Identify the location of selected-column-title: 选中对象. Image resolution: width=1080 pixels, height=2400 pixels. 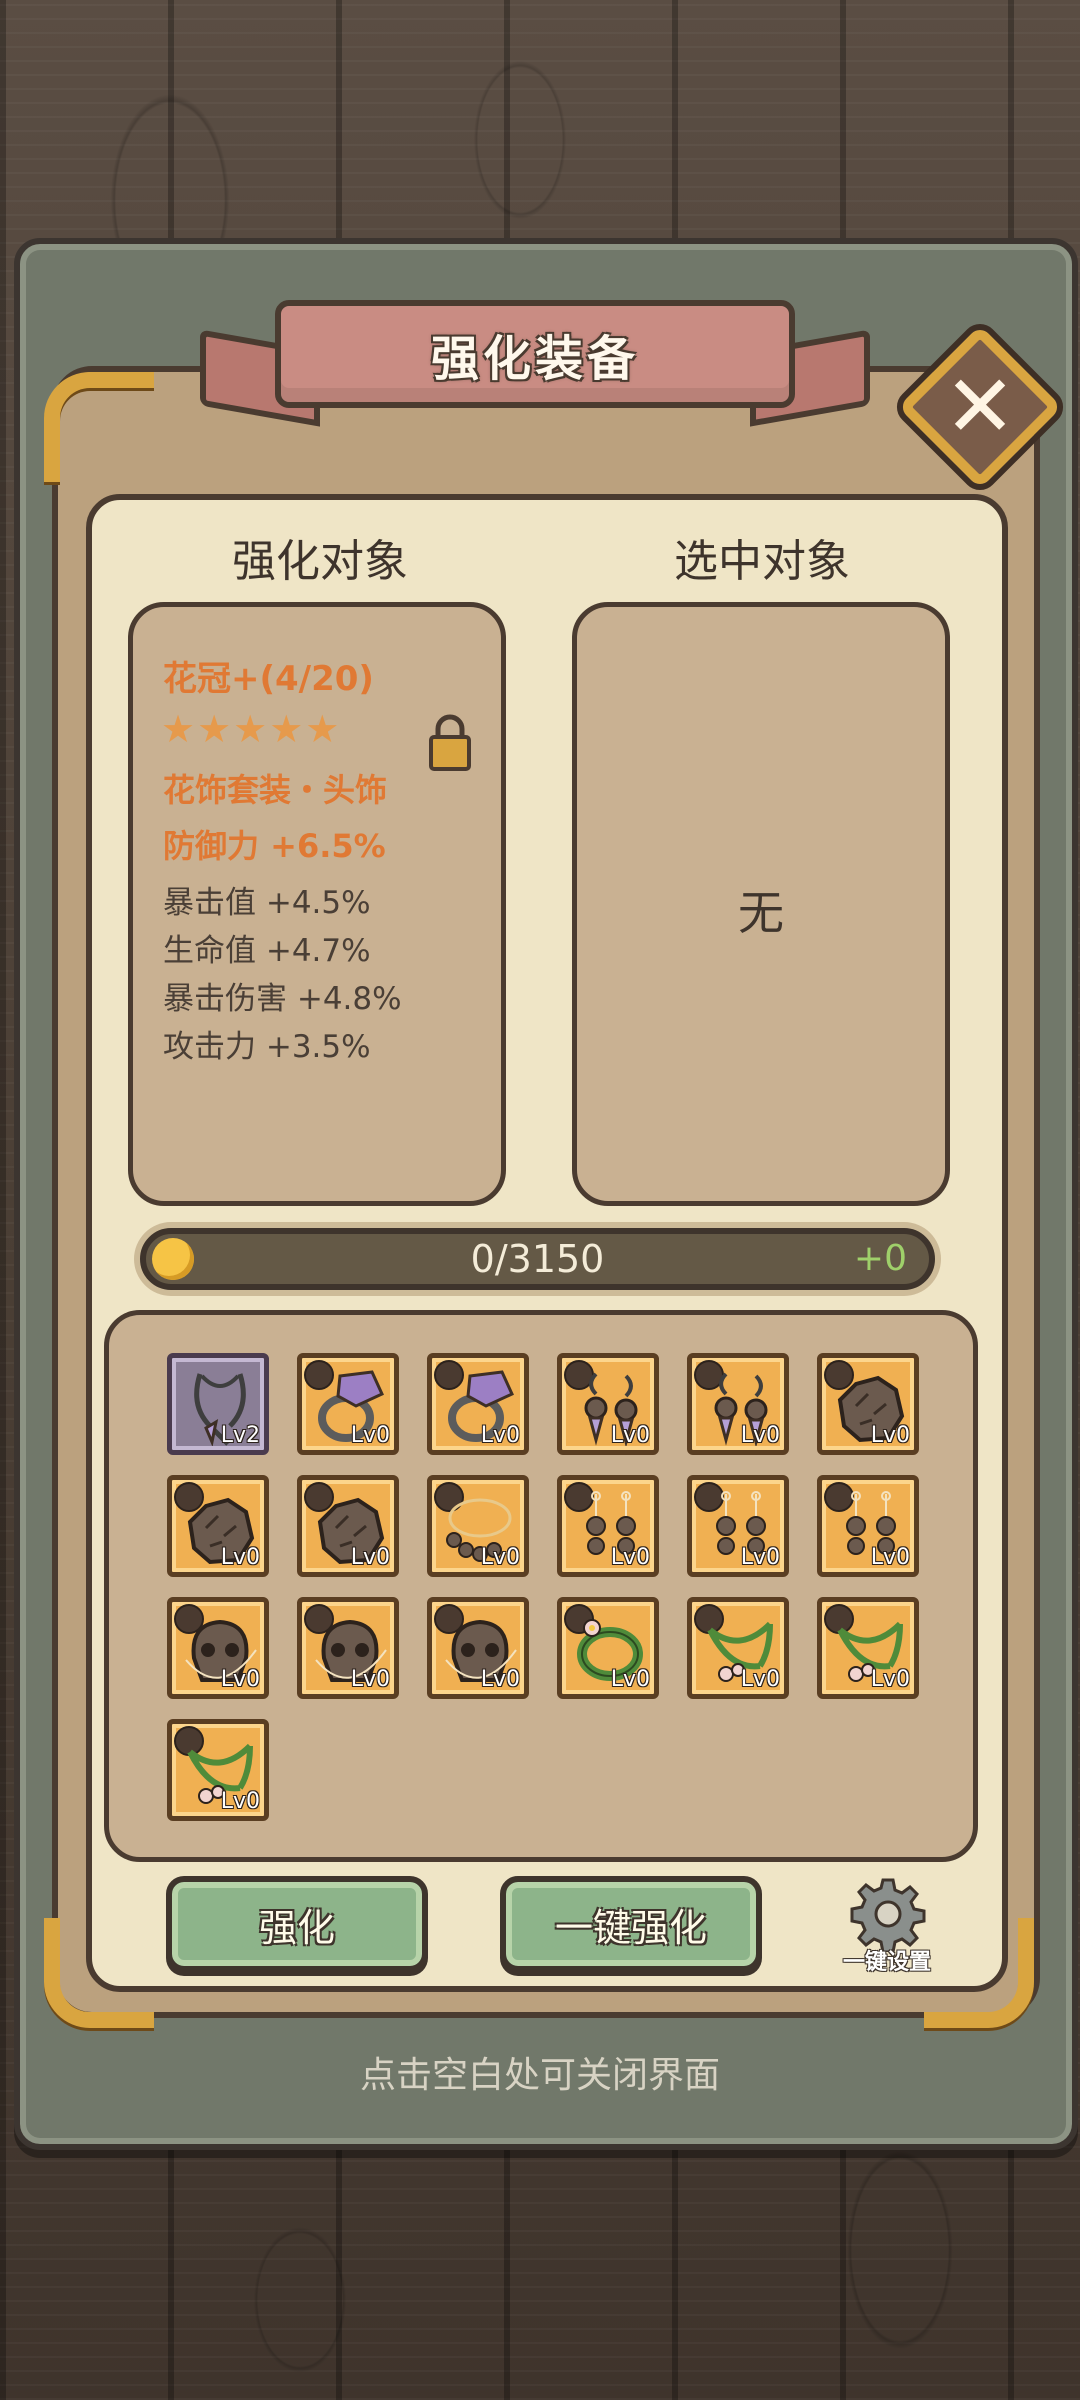
(762, 561).